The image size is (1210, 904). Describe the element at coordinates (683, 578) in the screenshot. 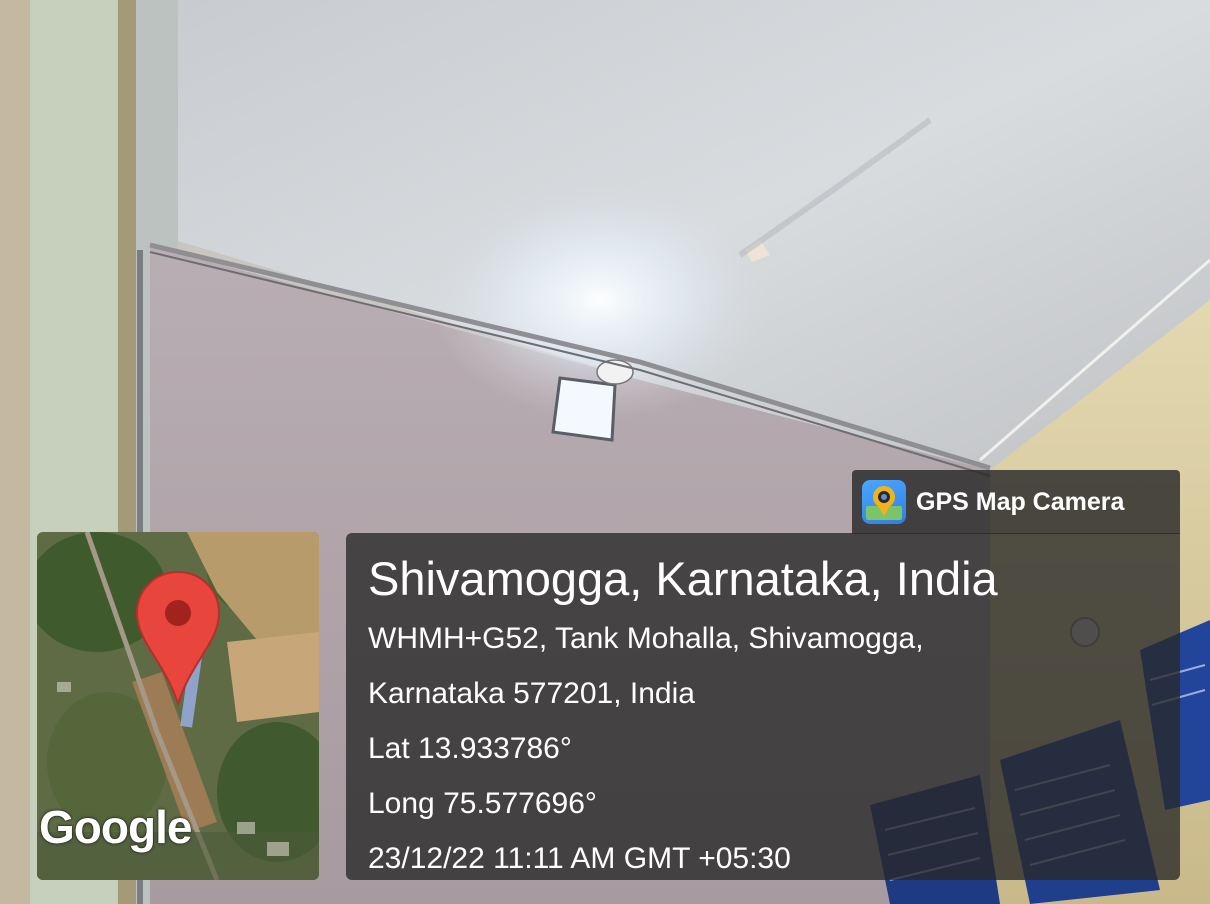

I see `place-title: Shivamogga, Karnataka, India` at that location.